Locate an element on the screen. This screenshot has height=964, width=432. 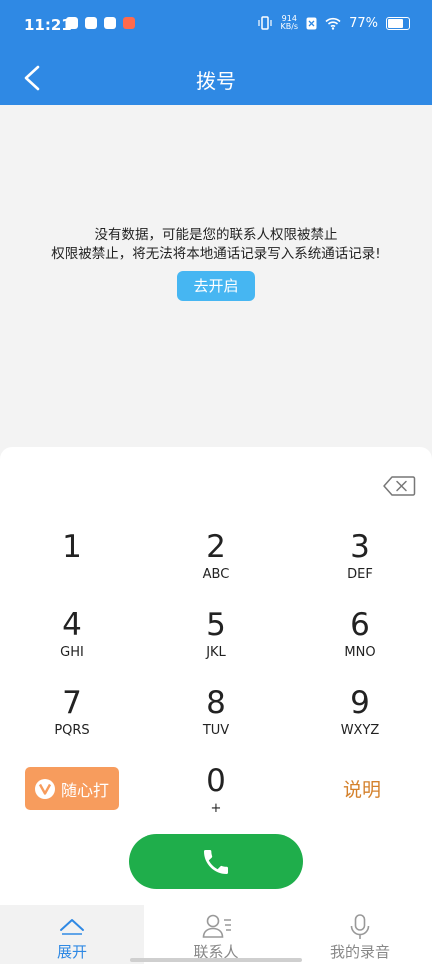
key-9: 9 WXYZ is located at coordinates (360, 720).